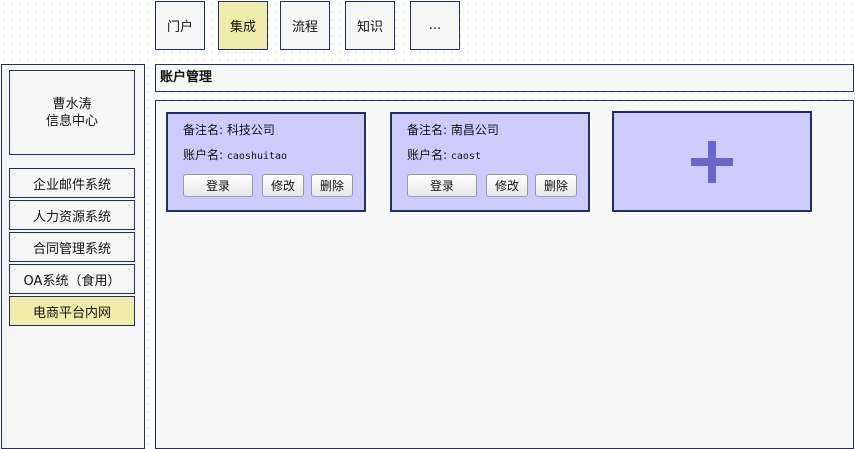  What do you see at coordinates (257, 156) in the screenshot?
I see `account-value: caoshuitao` at bounding box center [257, 156].